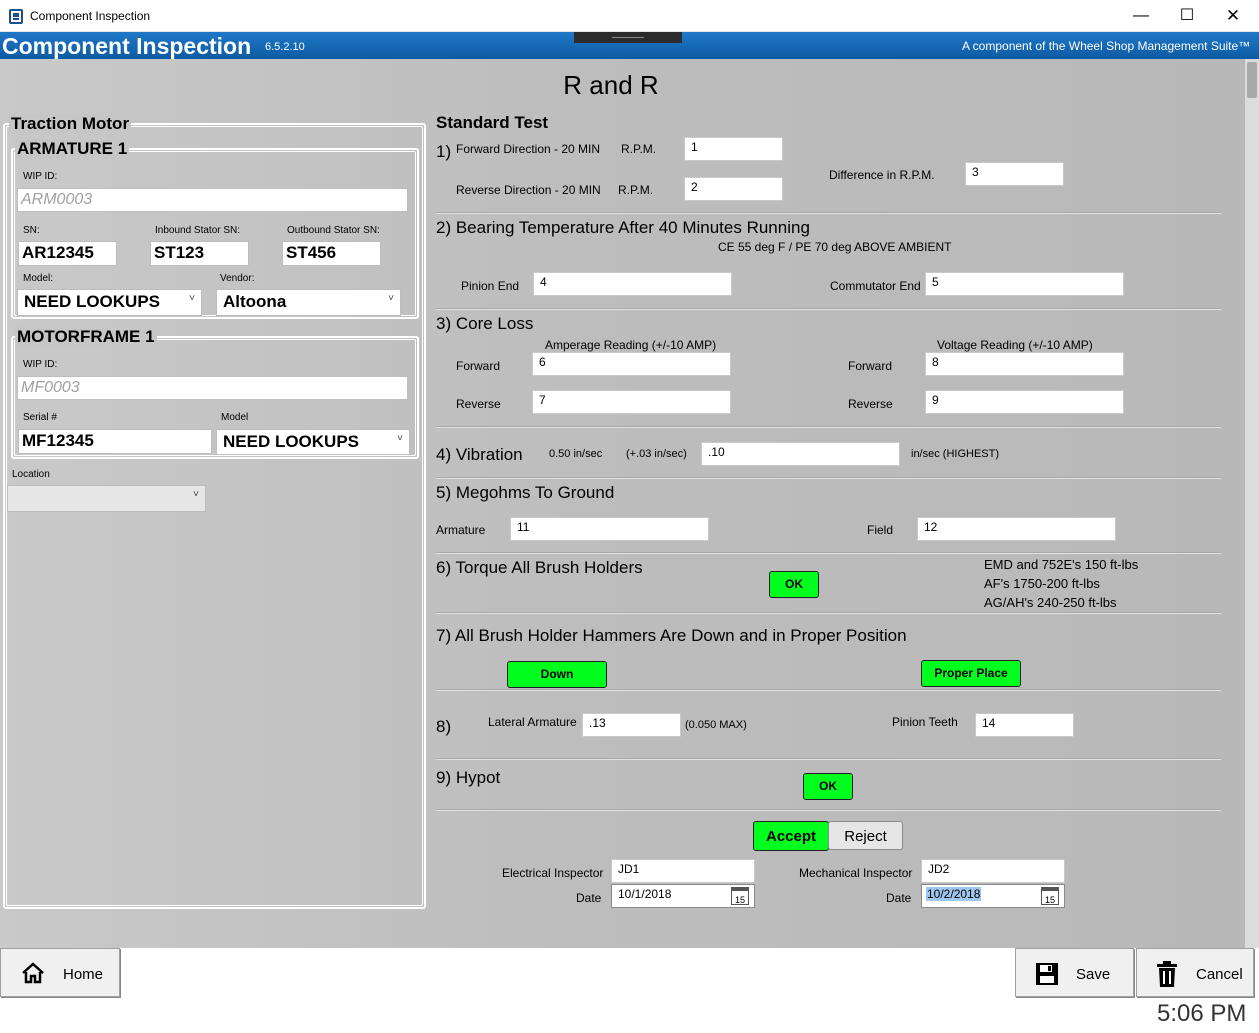 The image size is (1259, 1033). I want to click on megohms-field-label: Field, so click(880, 530).